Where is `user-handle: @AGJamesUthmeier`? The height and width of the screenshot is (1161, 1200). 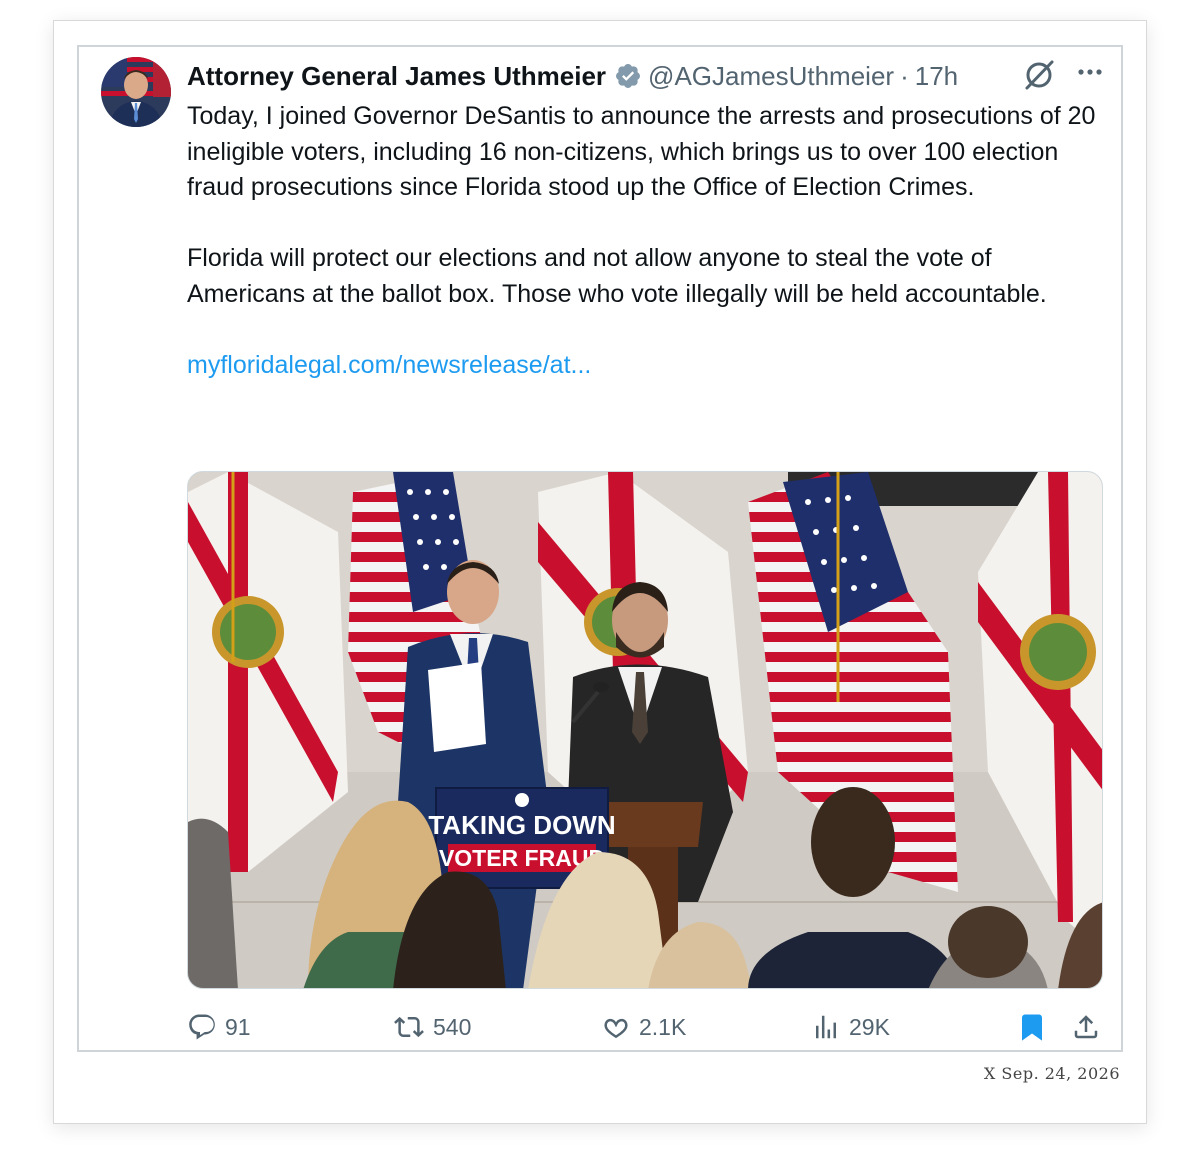 user-handle: @AGJamesUthmeier is located at coordinates (771, 76).